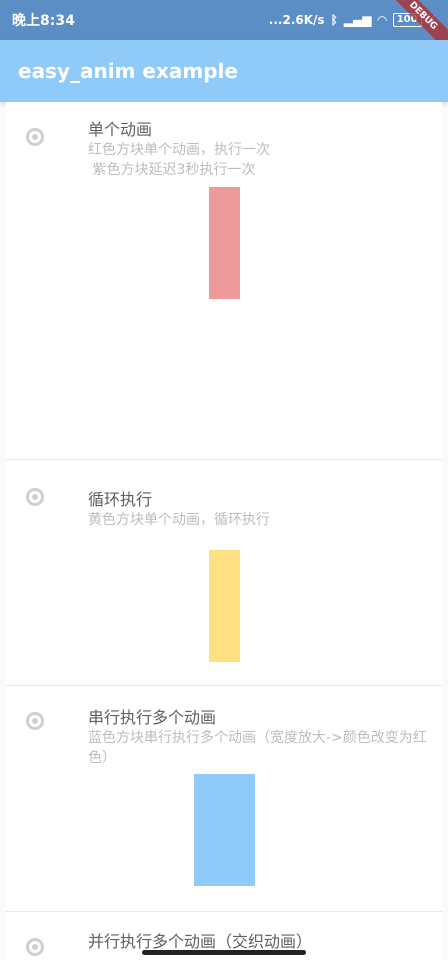  I want to click on home-indicator, so click(224, 952).